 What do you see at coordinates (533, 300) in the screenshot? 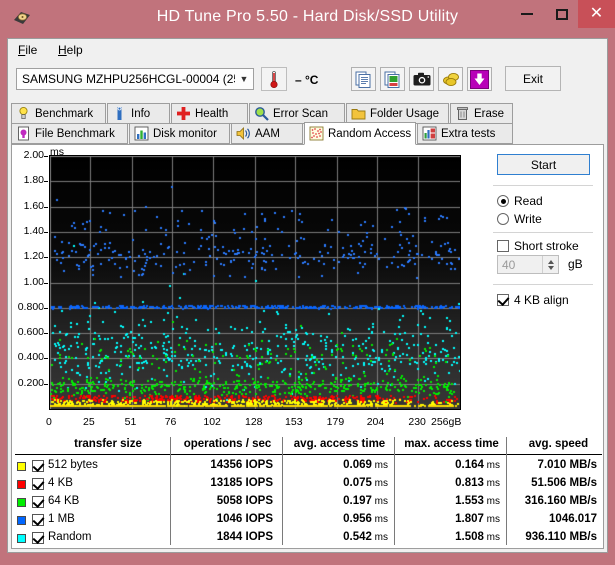
I see `checkbox-4kb-align: 4 KB align` at bounding box center [533, 300].